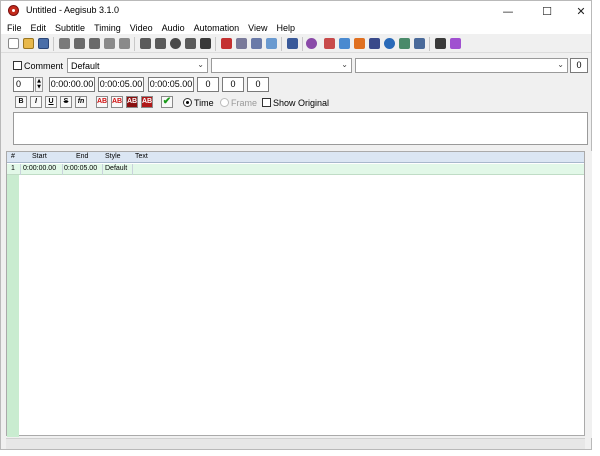 The width and height of the screenshot is (600, 456). I want to click on styles-editor-icon, so click(160, 43).